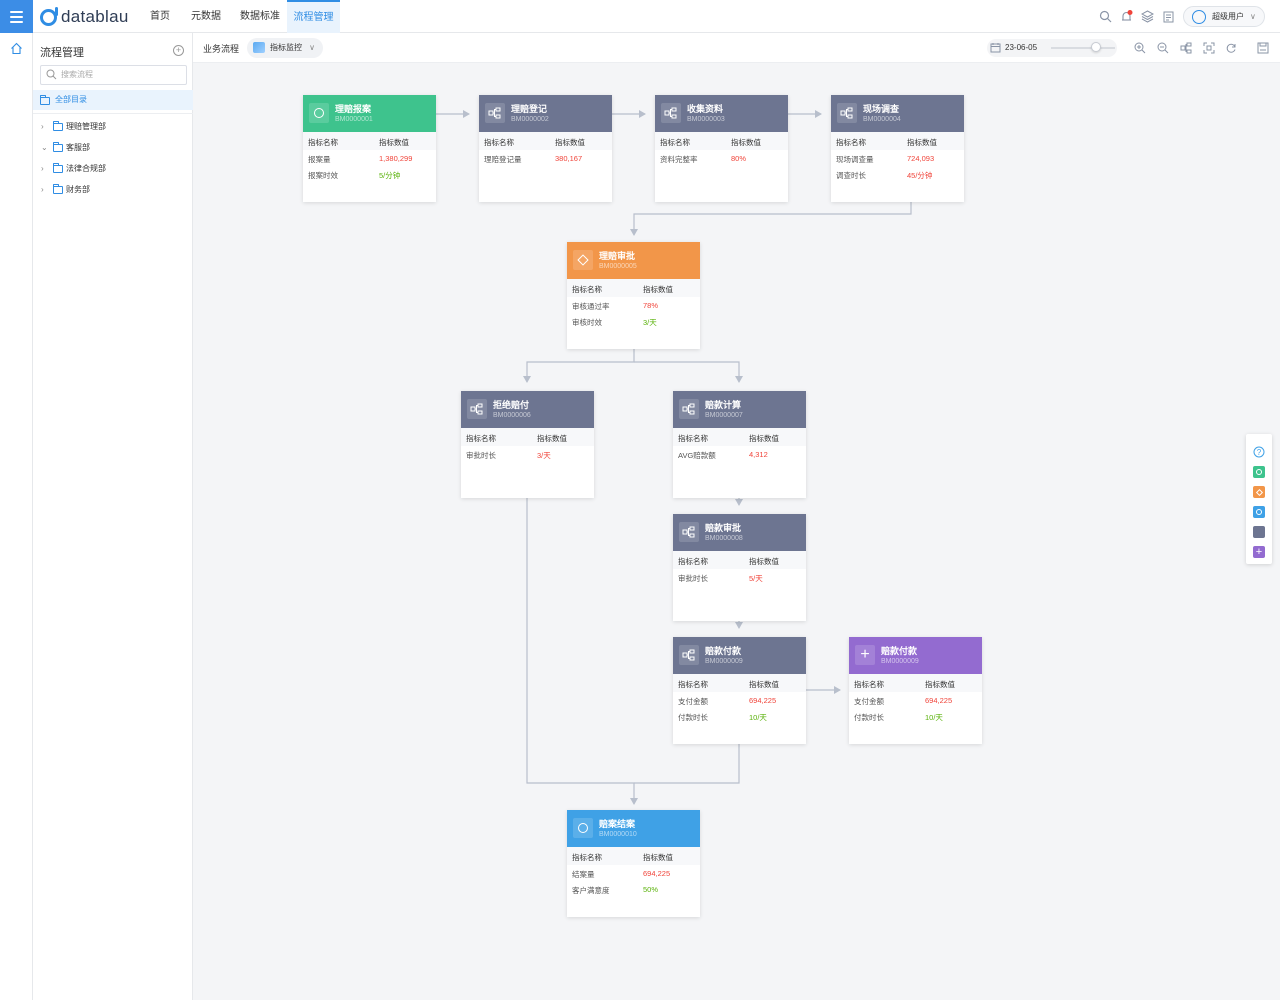  What do you see at coordinates (618, 834) in the screenshot?
I see `node-code: BM0000010` at bounding box center [618, 834].